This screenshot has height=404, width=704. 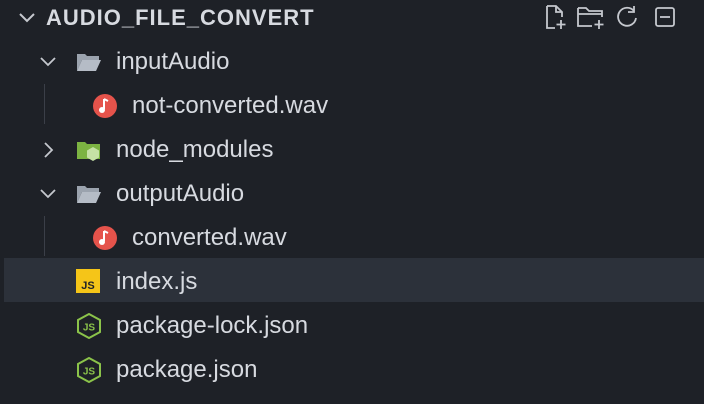 I want to click on tree-item-label: index.js, so click(x=157, y=281).